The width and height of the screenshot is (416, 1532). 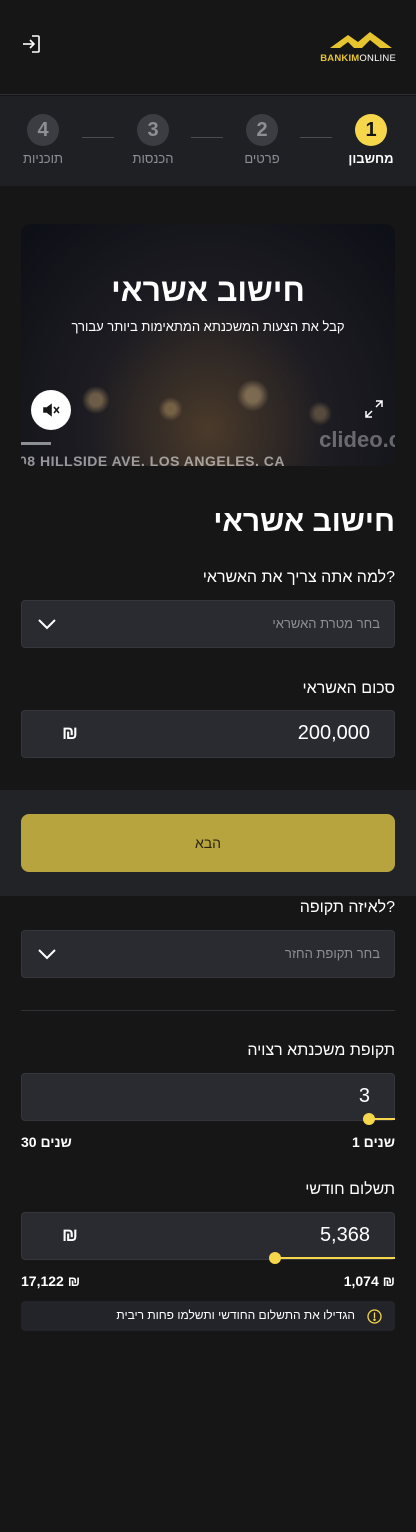 I want to click on speaker-muted-icon, so click(x=51, y=410).